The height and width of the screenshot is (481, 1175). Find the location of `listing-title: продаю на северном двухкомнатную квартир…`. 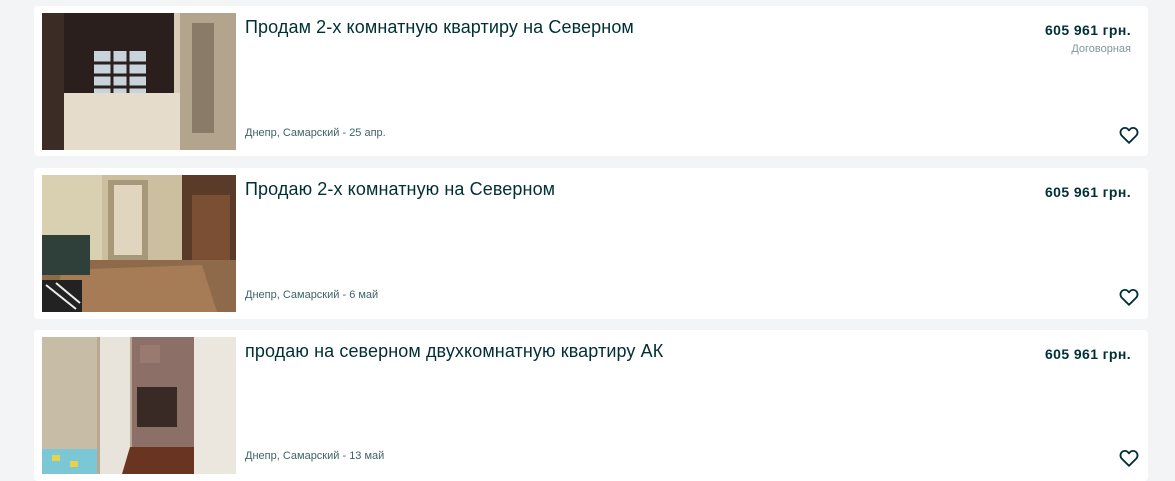

listing-title: продаю на северном двухкомнатную квартир… is located at coordinates (454, 351).